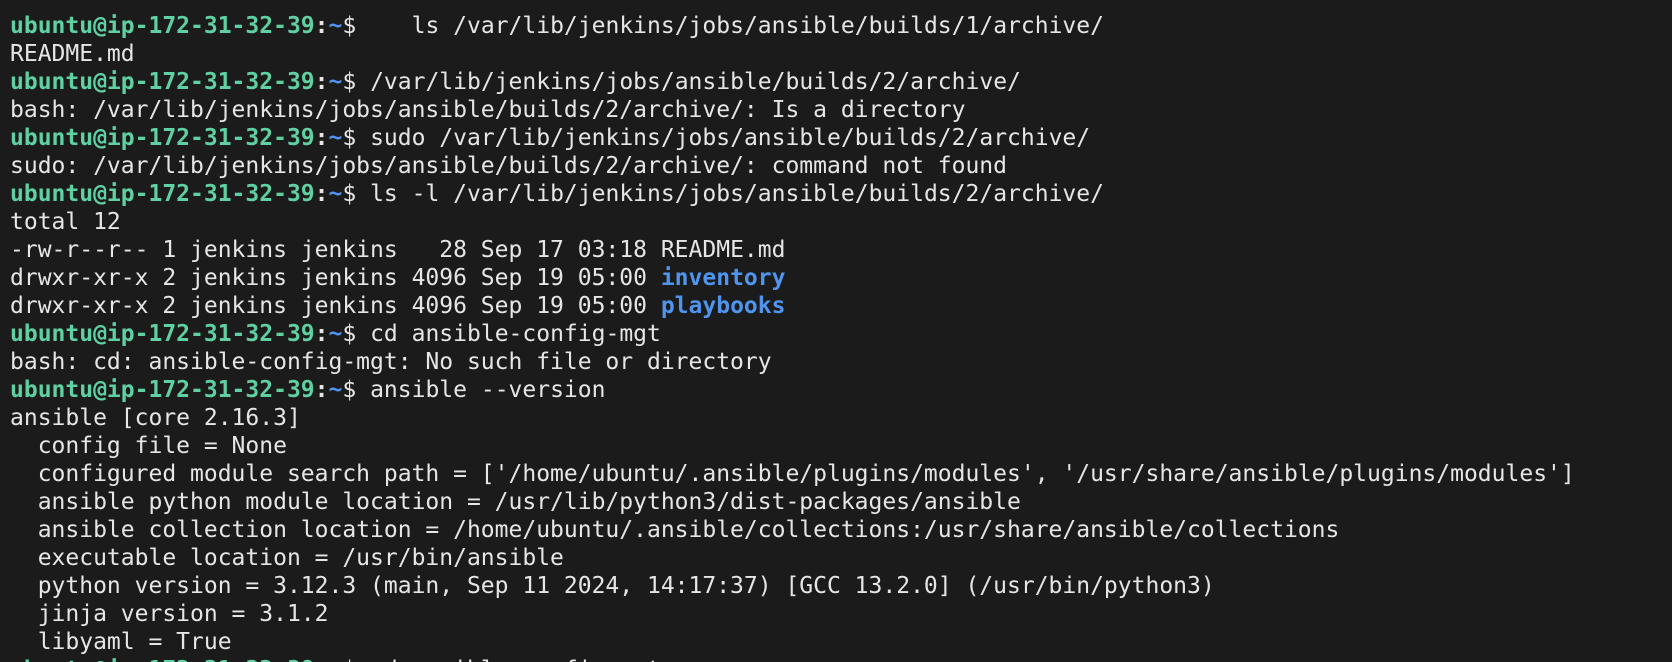 This screenshot has width=1672, height=662. What do you see at coordinates (169, 614) in the screenshot?
I see `output-line: jinja version = 3.1.2` at bounding box center [169, 614].